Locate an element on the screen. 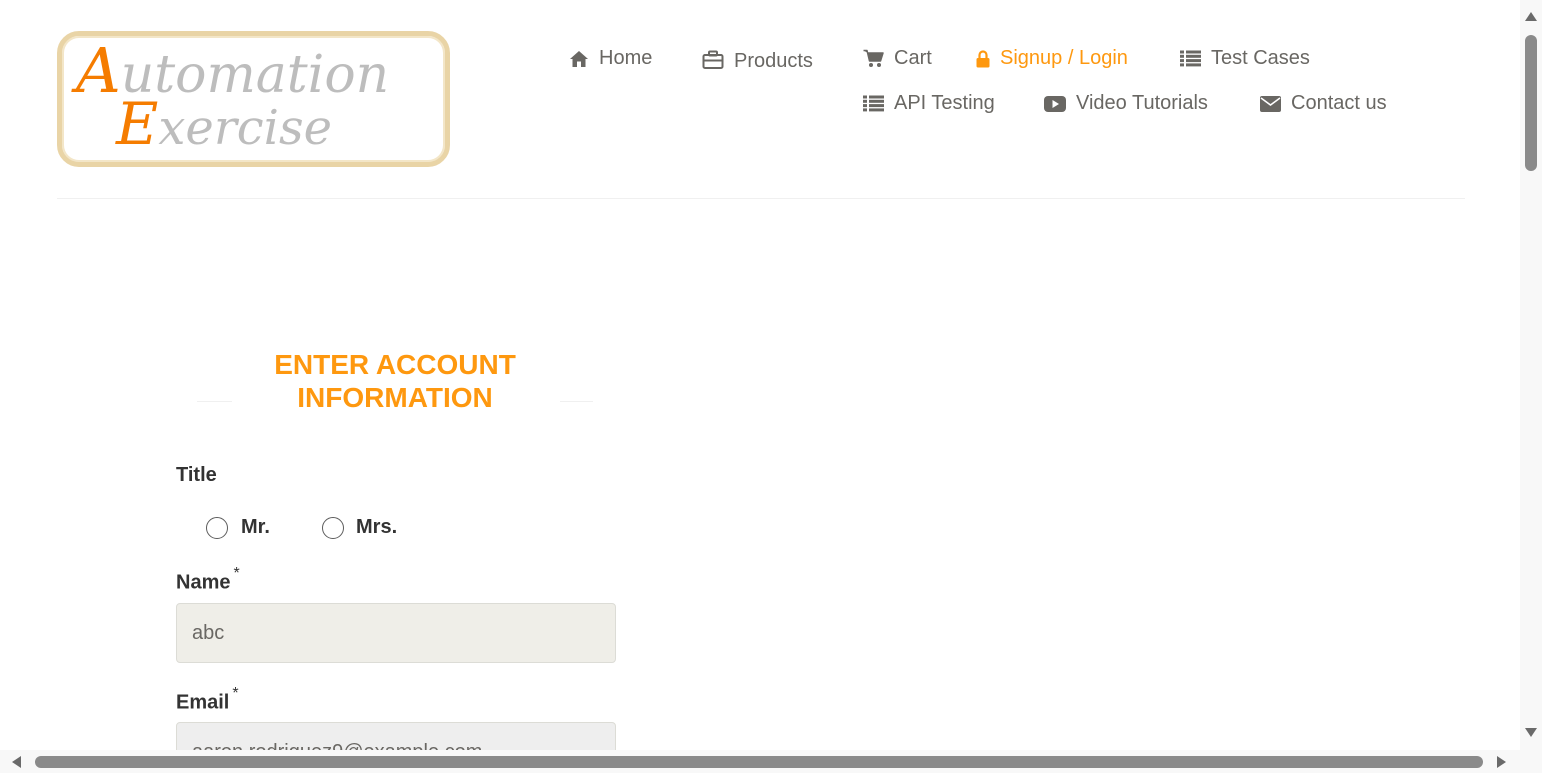 The width and height of the screenshot is (1542, 773). radio-mrs: Mrs. is located at coordinates (359, 527).